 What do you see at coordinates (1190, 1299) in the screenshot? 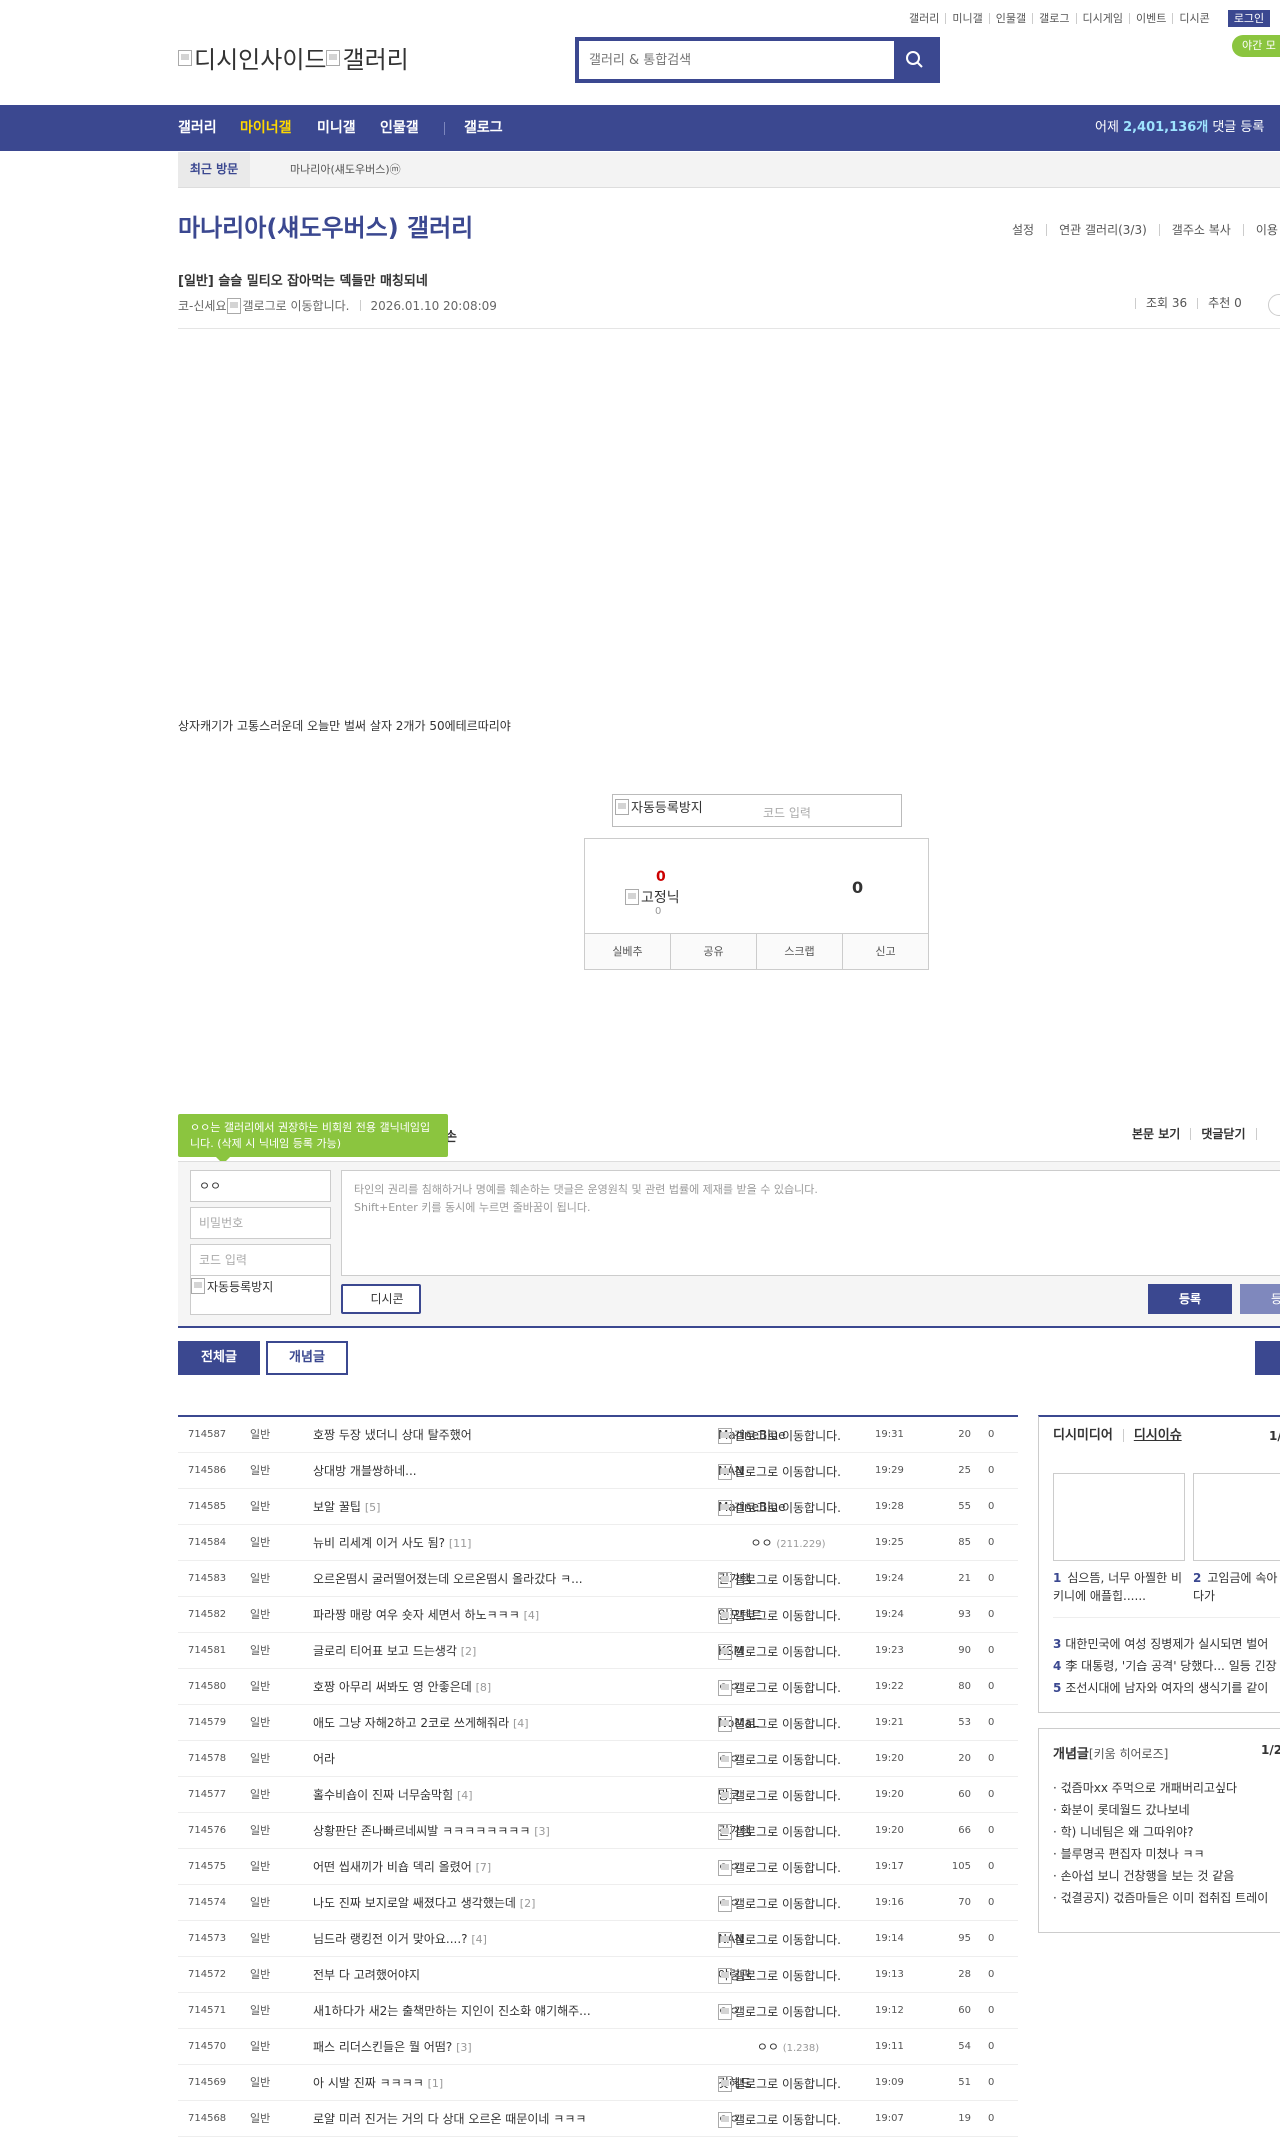
I see `comment-submit-button: 등록` at bounding box center [1190, 1299].